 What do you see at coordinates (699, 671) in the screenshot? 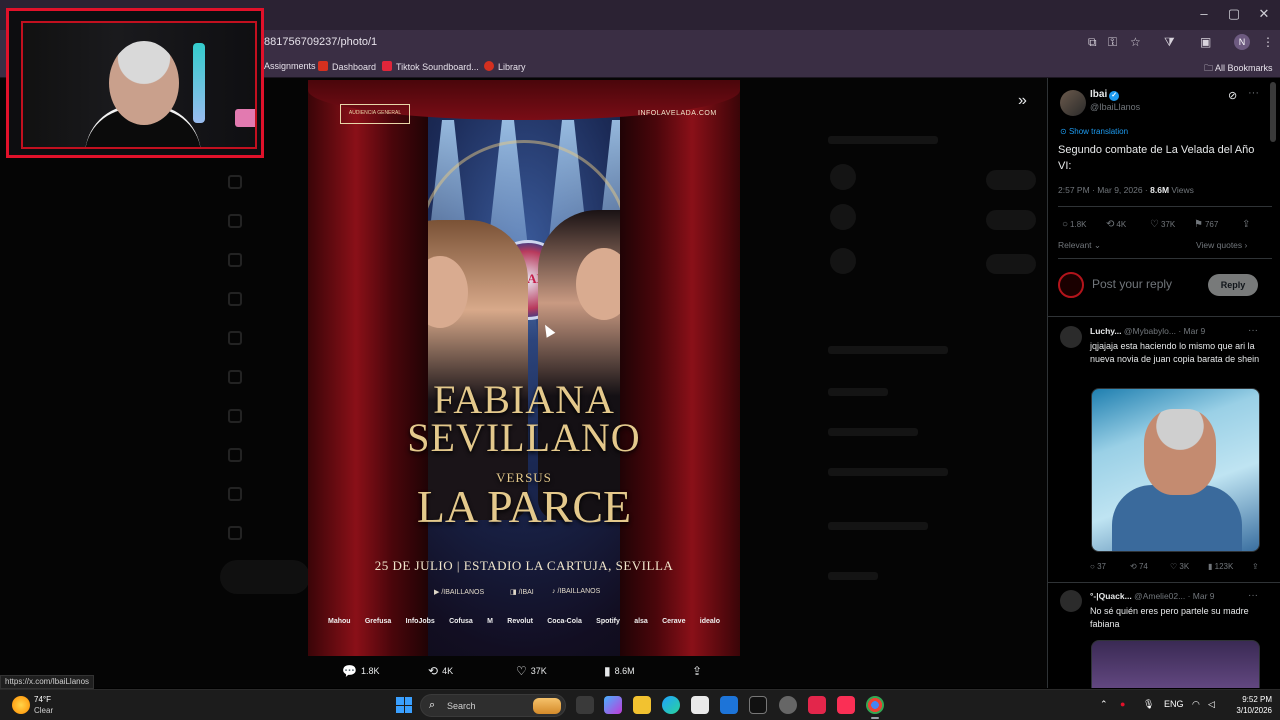
I see `share-action: ⇪` at bounding box center [699, 671].